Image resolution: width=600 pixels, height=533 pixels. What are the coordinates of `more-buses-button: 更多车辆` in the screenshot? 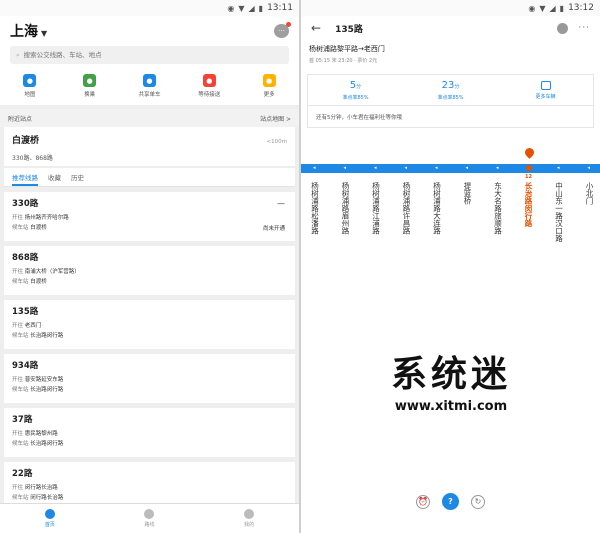 It's located at (545, 90).